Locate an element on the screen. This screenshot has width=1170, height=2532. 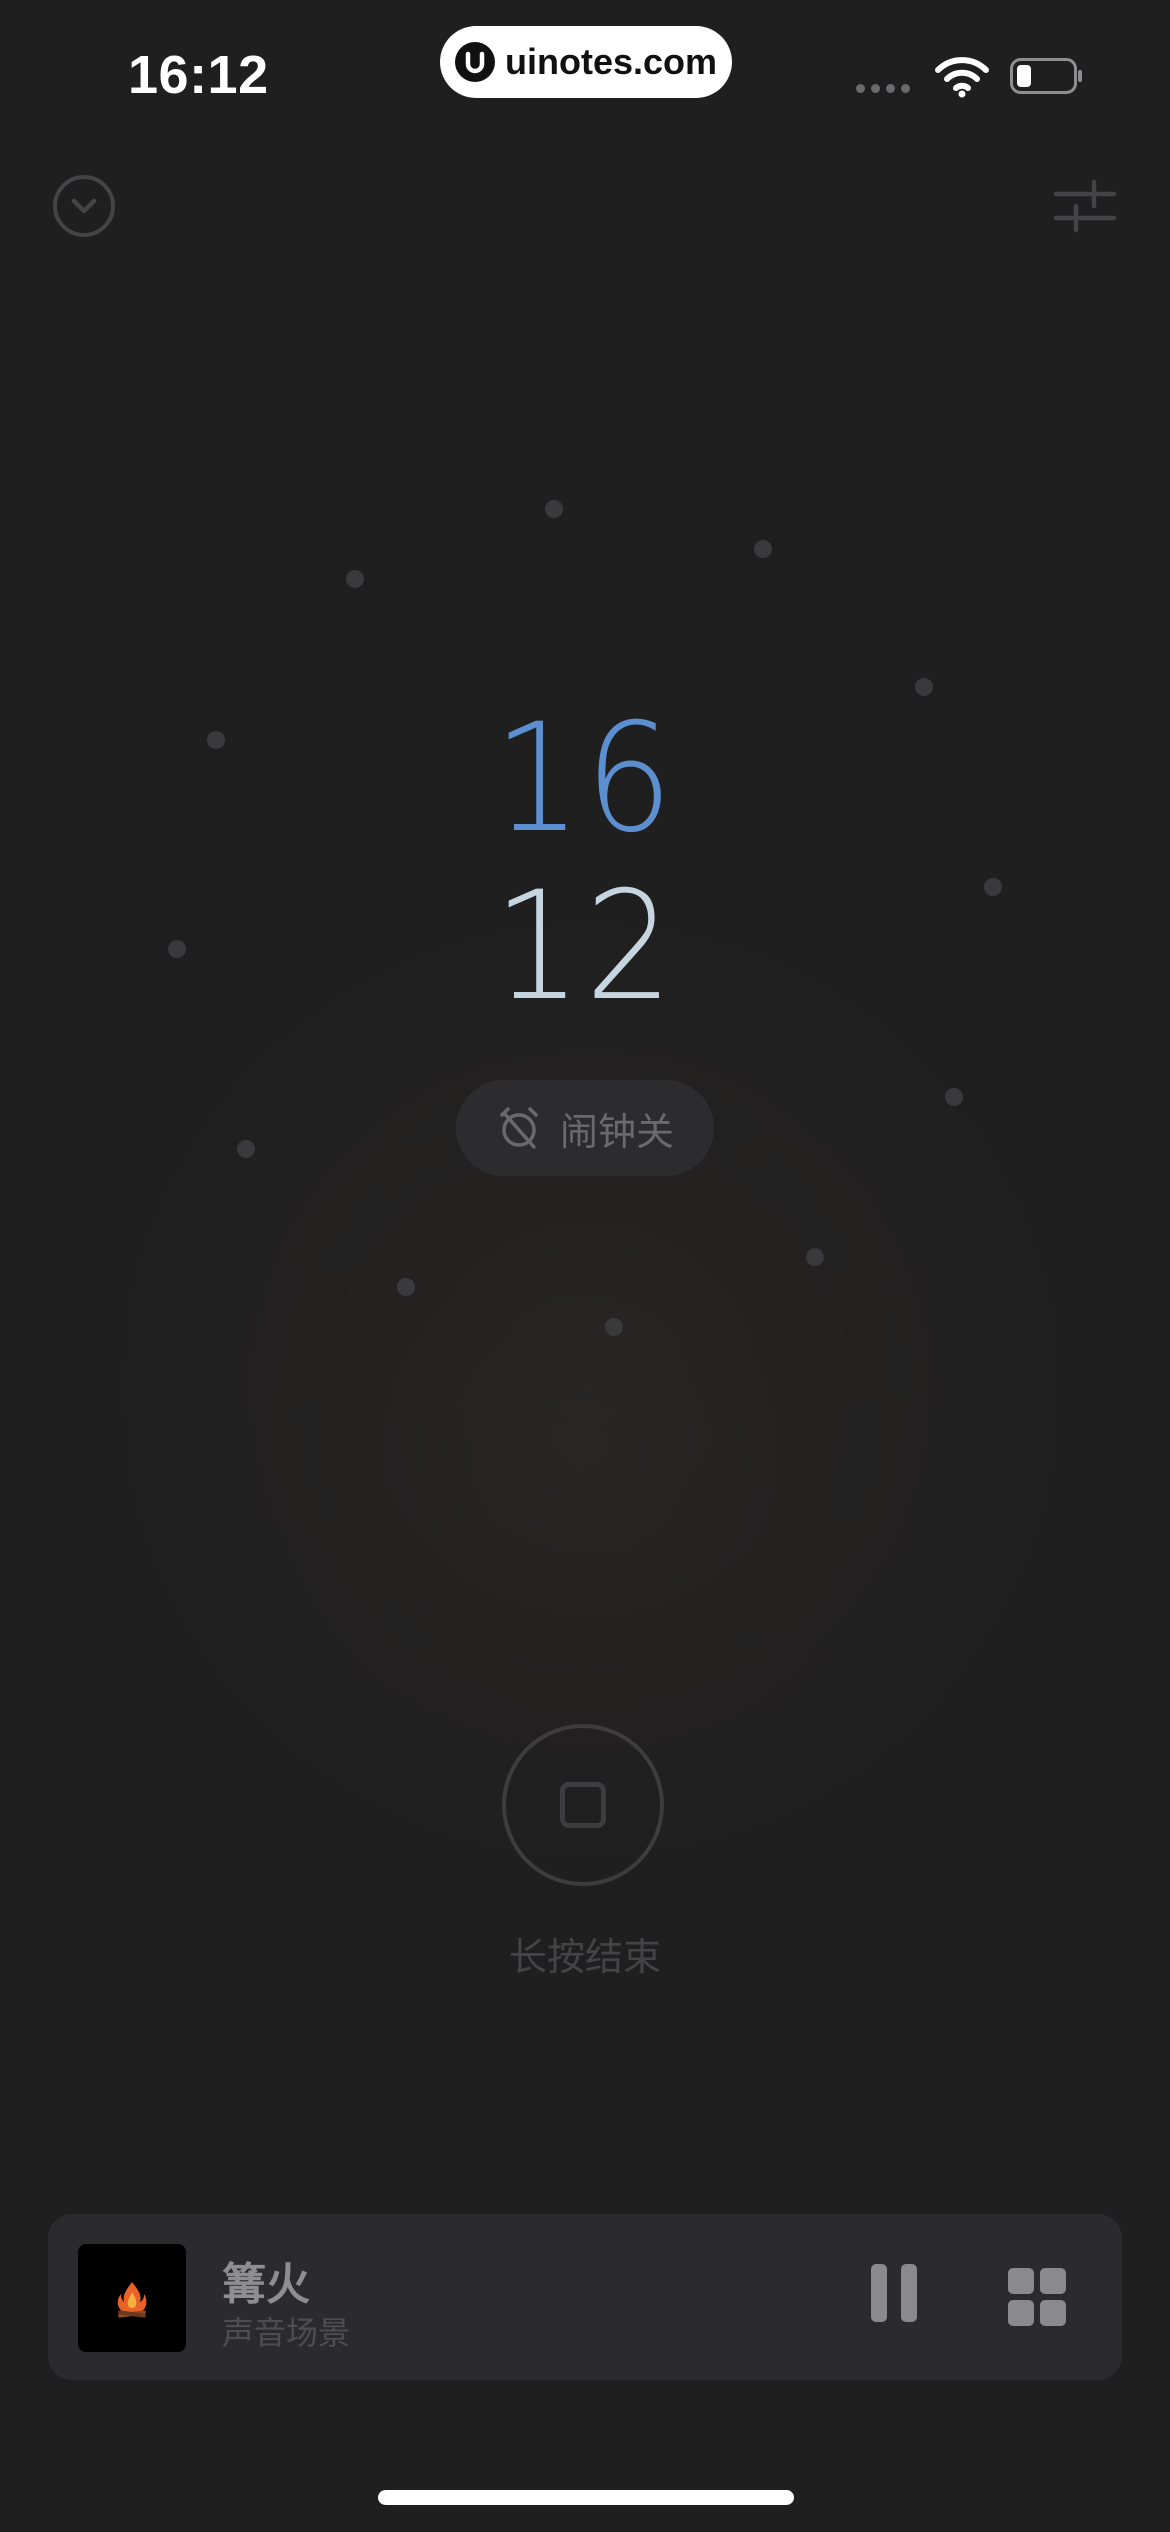
cellular-signal-icon is located at coordinates (883, 88).